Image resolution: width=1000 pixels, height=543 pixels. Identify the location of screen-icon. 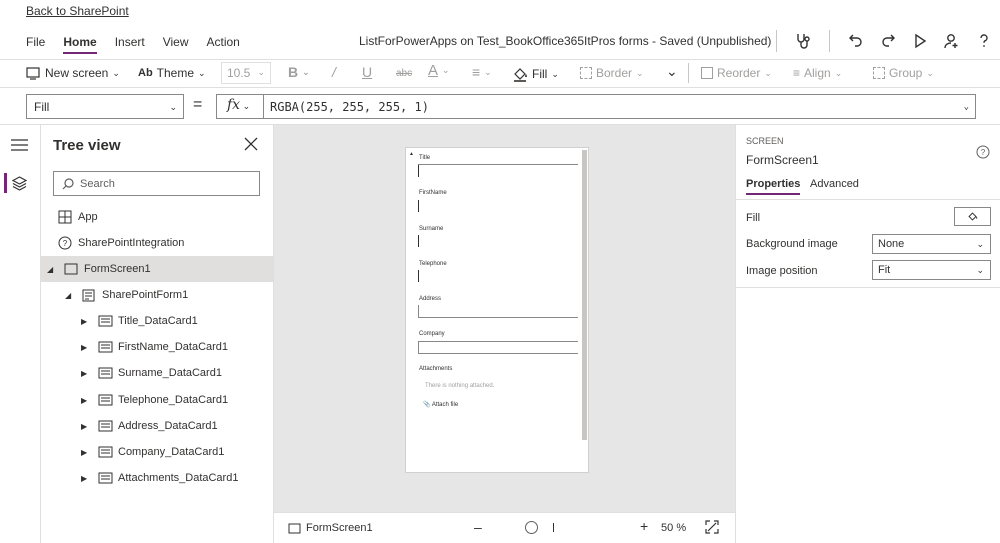
(71, 269).